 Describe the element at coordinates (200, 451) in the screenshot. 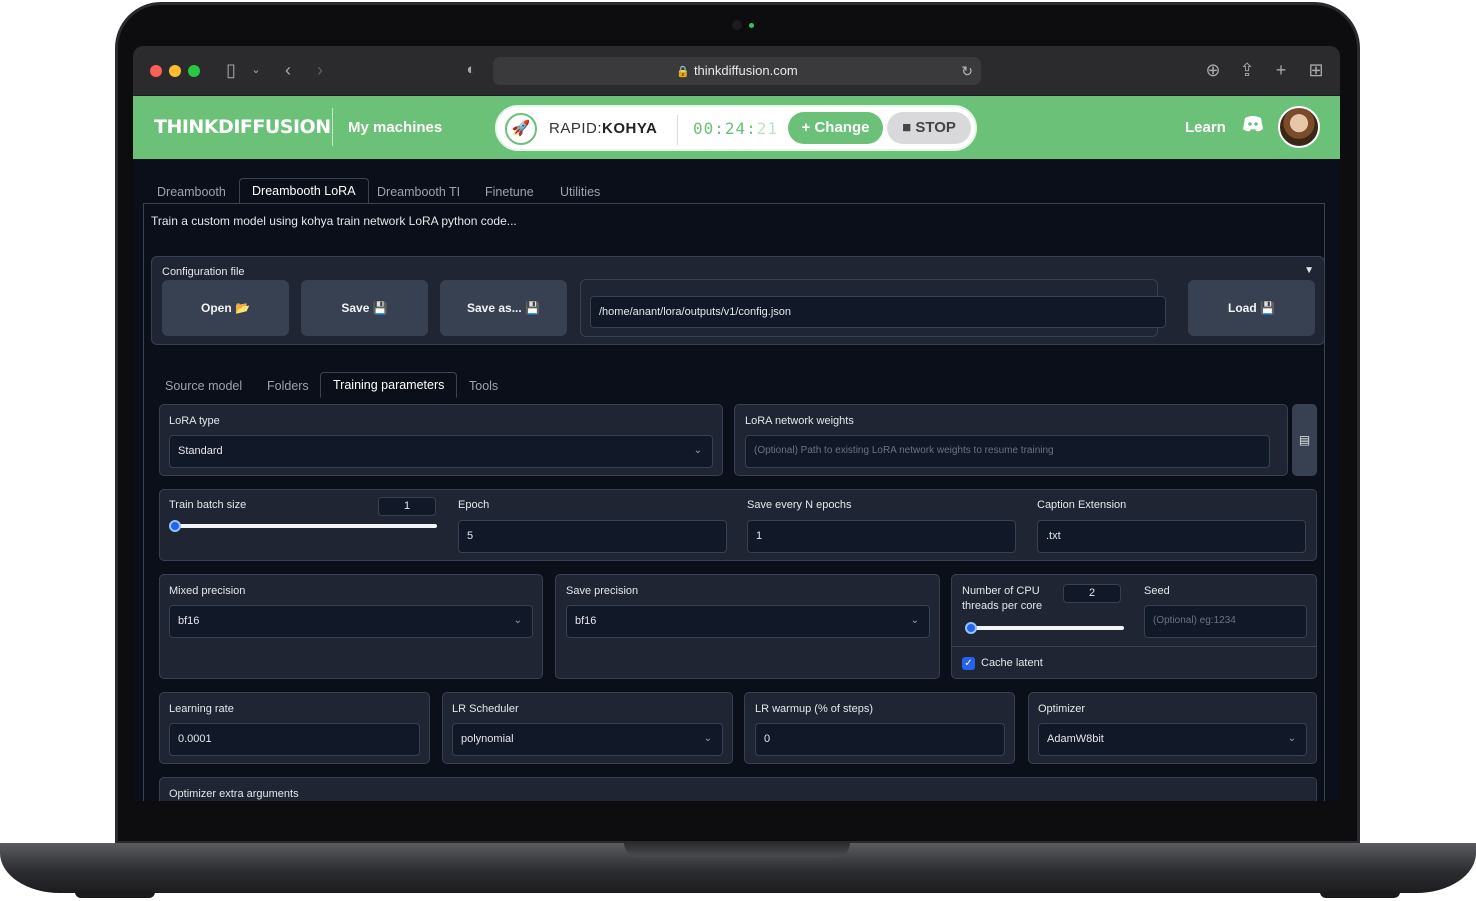

I see `lora-type-value: Standard` at that location.